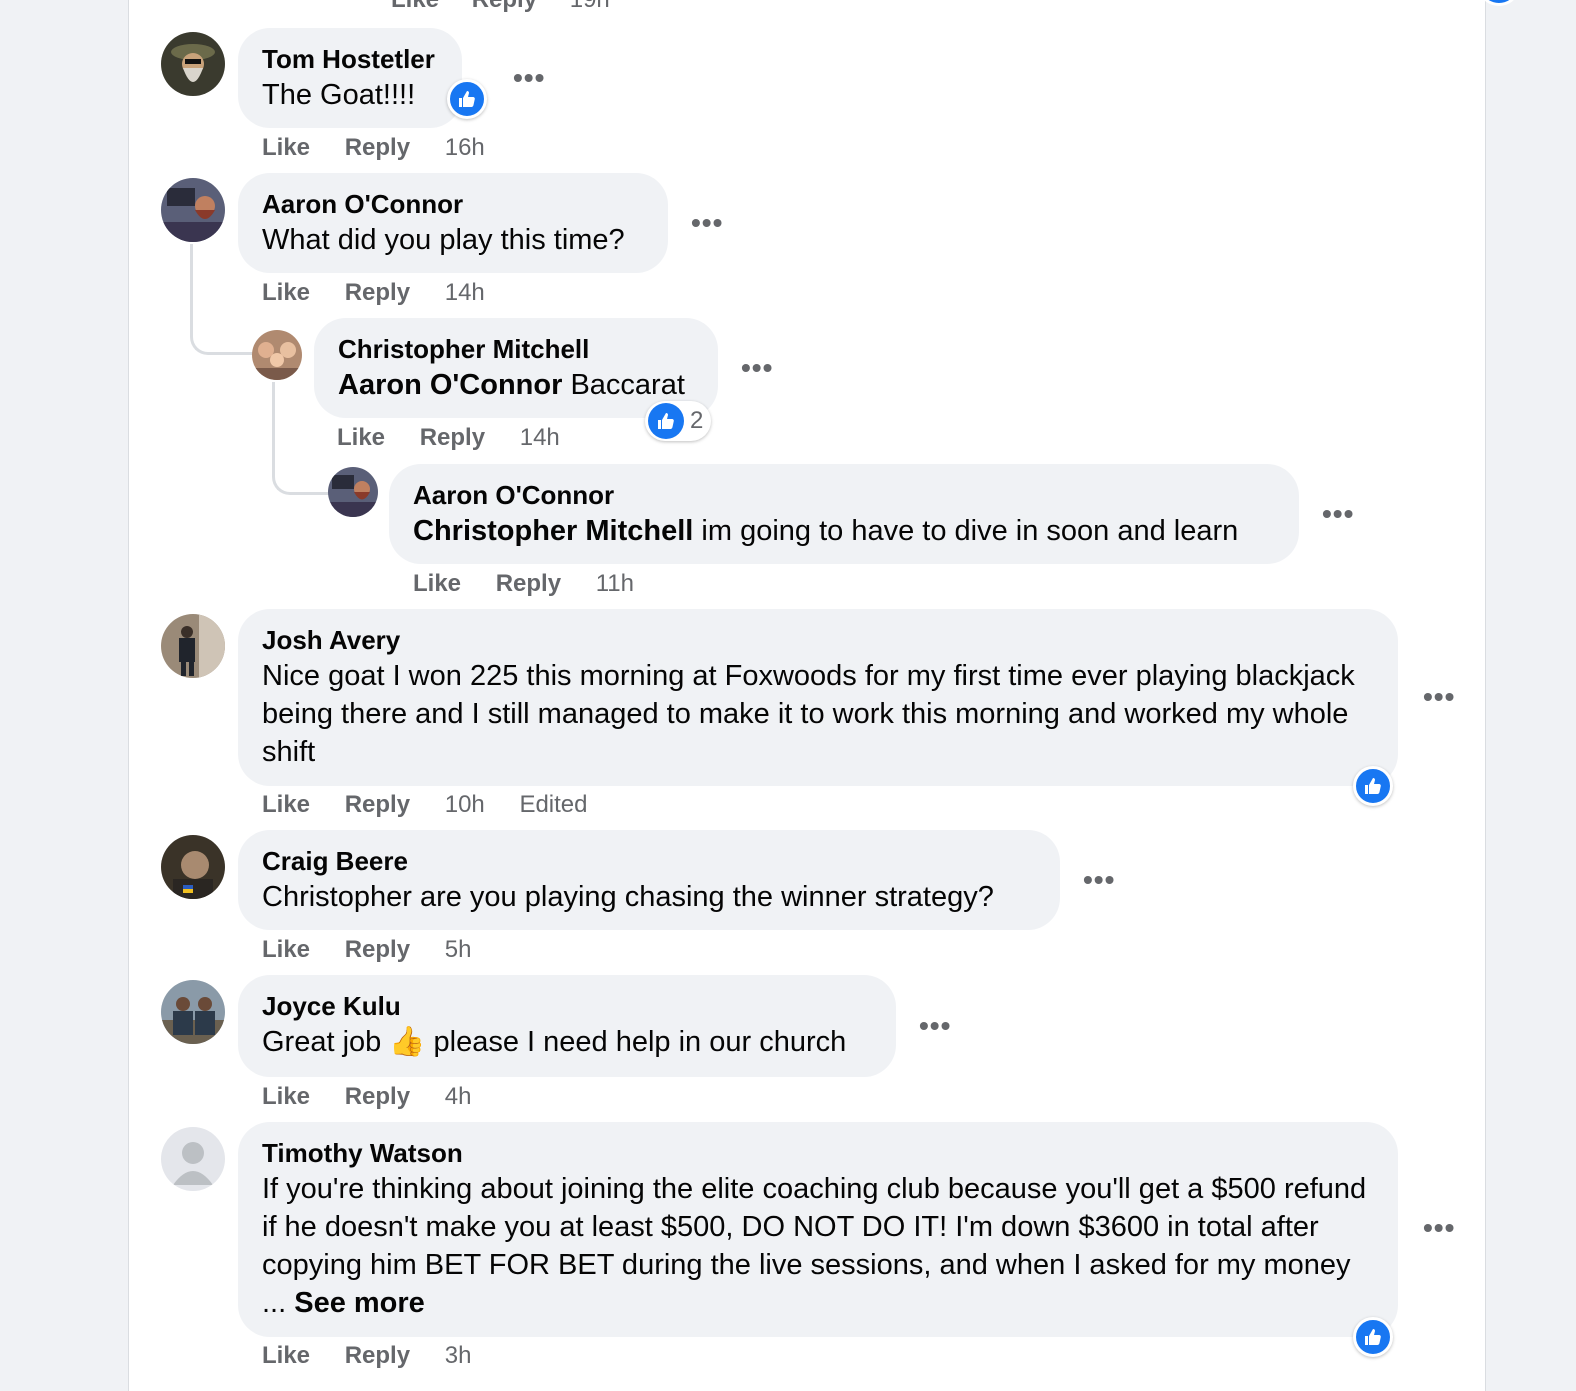 The width and height of the screenshot is (1576, 1391). Describe the element at coordinates (458, 1355) in the screenshot. I see `timestamp: 3h` at that location.